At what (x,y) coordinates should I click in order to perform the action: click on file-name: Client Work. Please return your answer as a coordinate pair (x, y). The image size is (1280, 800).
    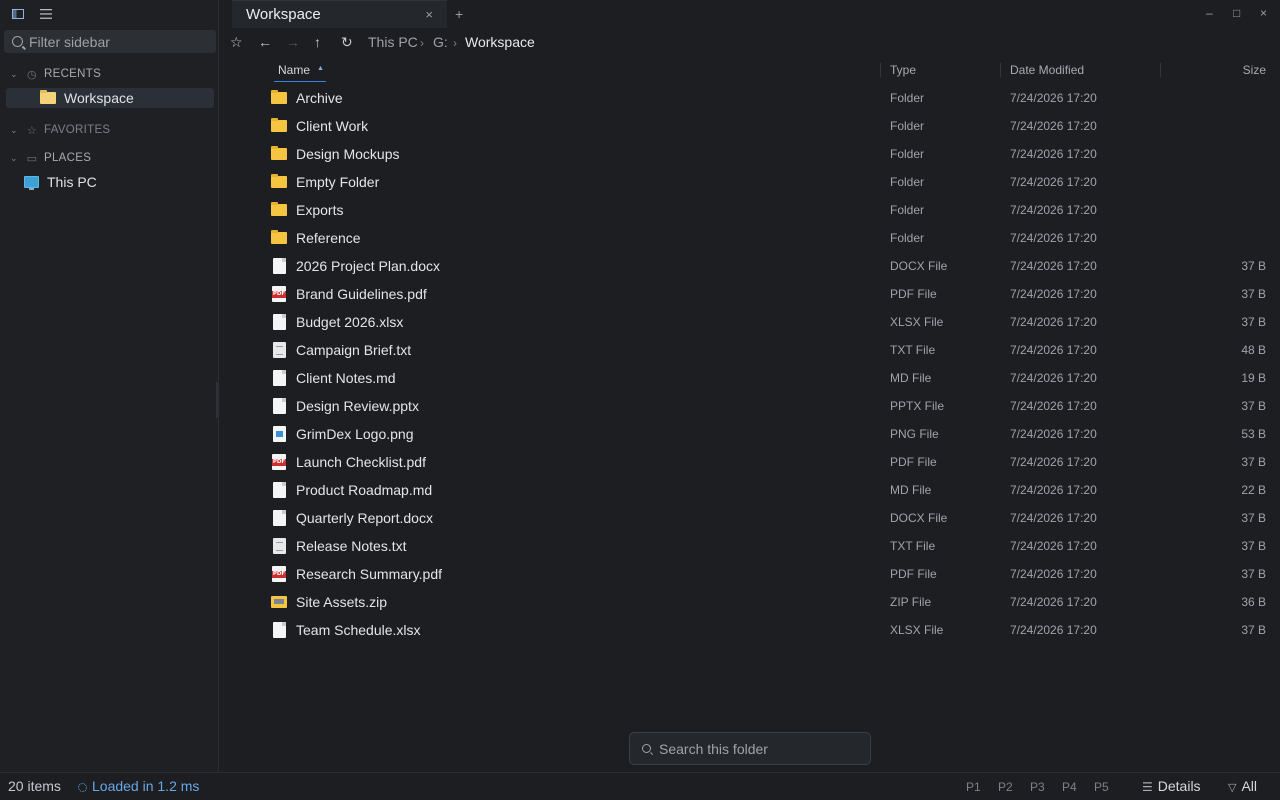
    Looking at the image, I should click on (332, 126).